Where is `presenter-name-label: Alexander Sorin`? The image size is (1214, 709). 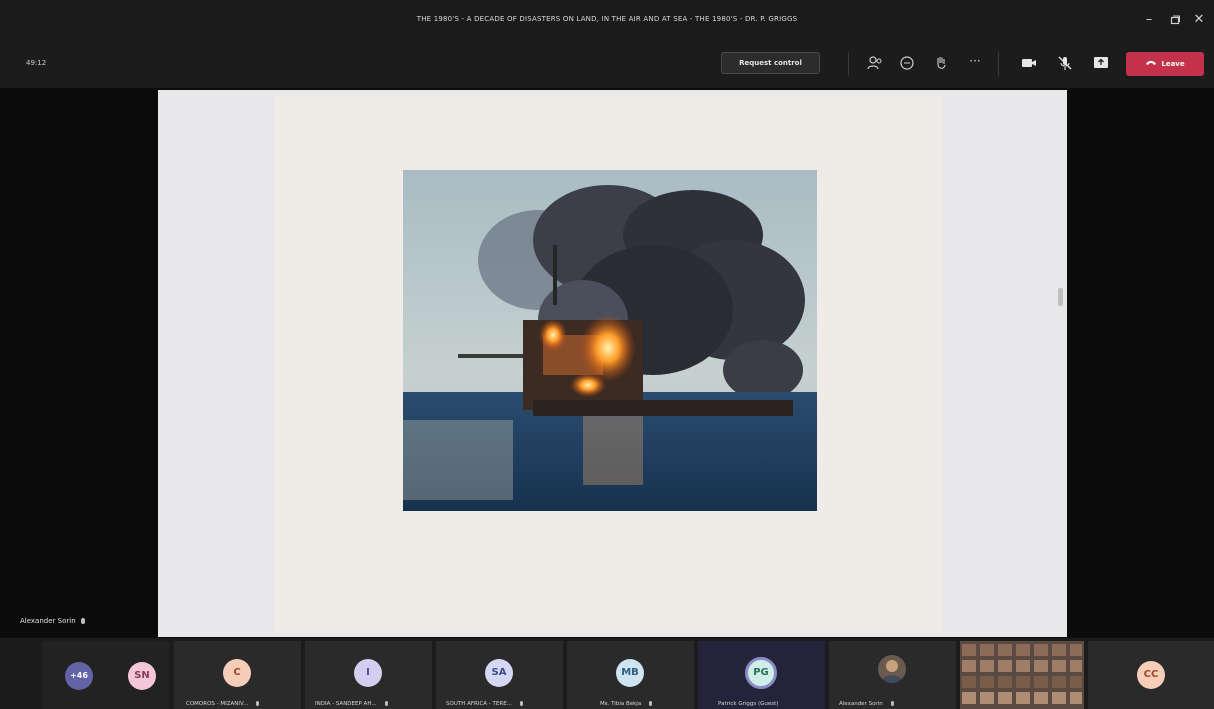
presenter-name-label: Alexander Sorin is located at coordinates (52, 621).